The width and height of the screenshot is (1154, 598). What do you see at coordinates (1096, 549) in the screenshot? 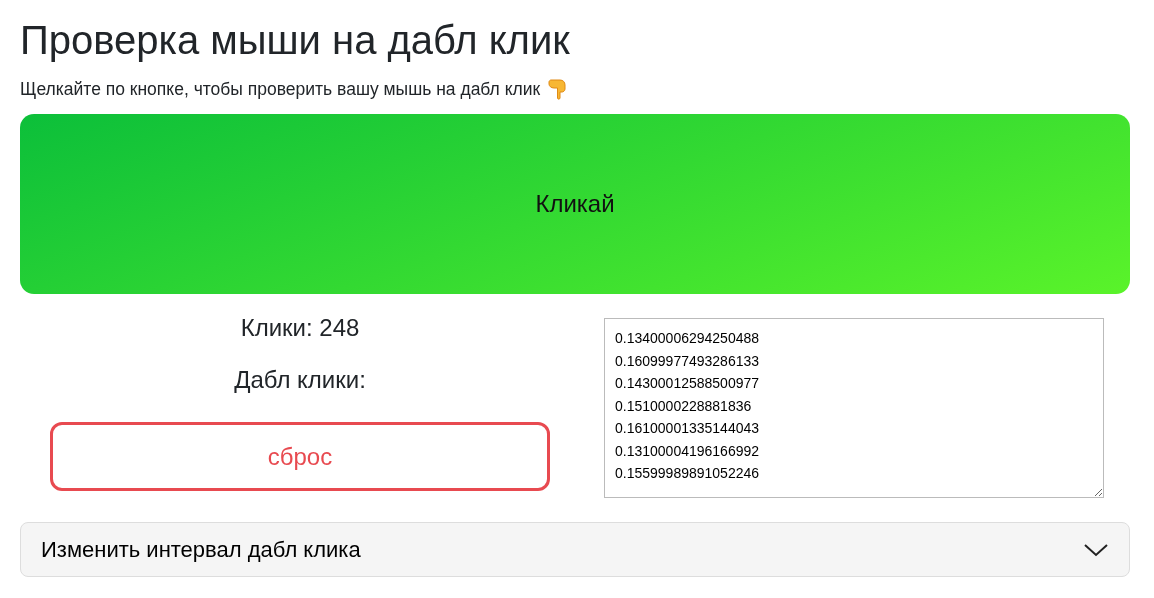
I see `chevron-icon` at bounding box center [1096, 549].